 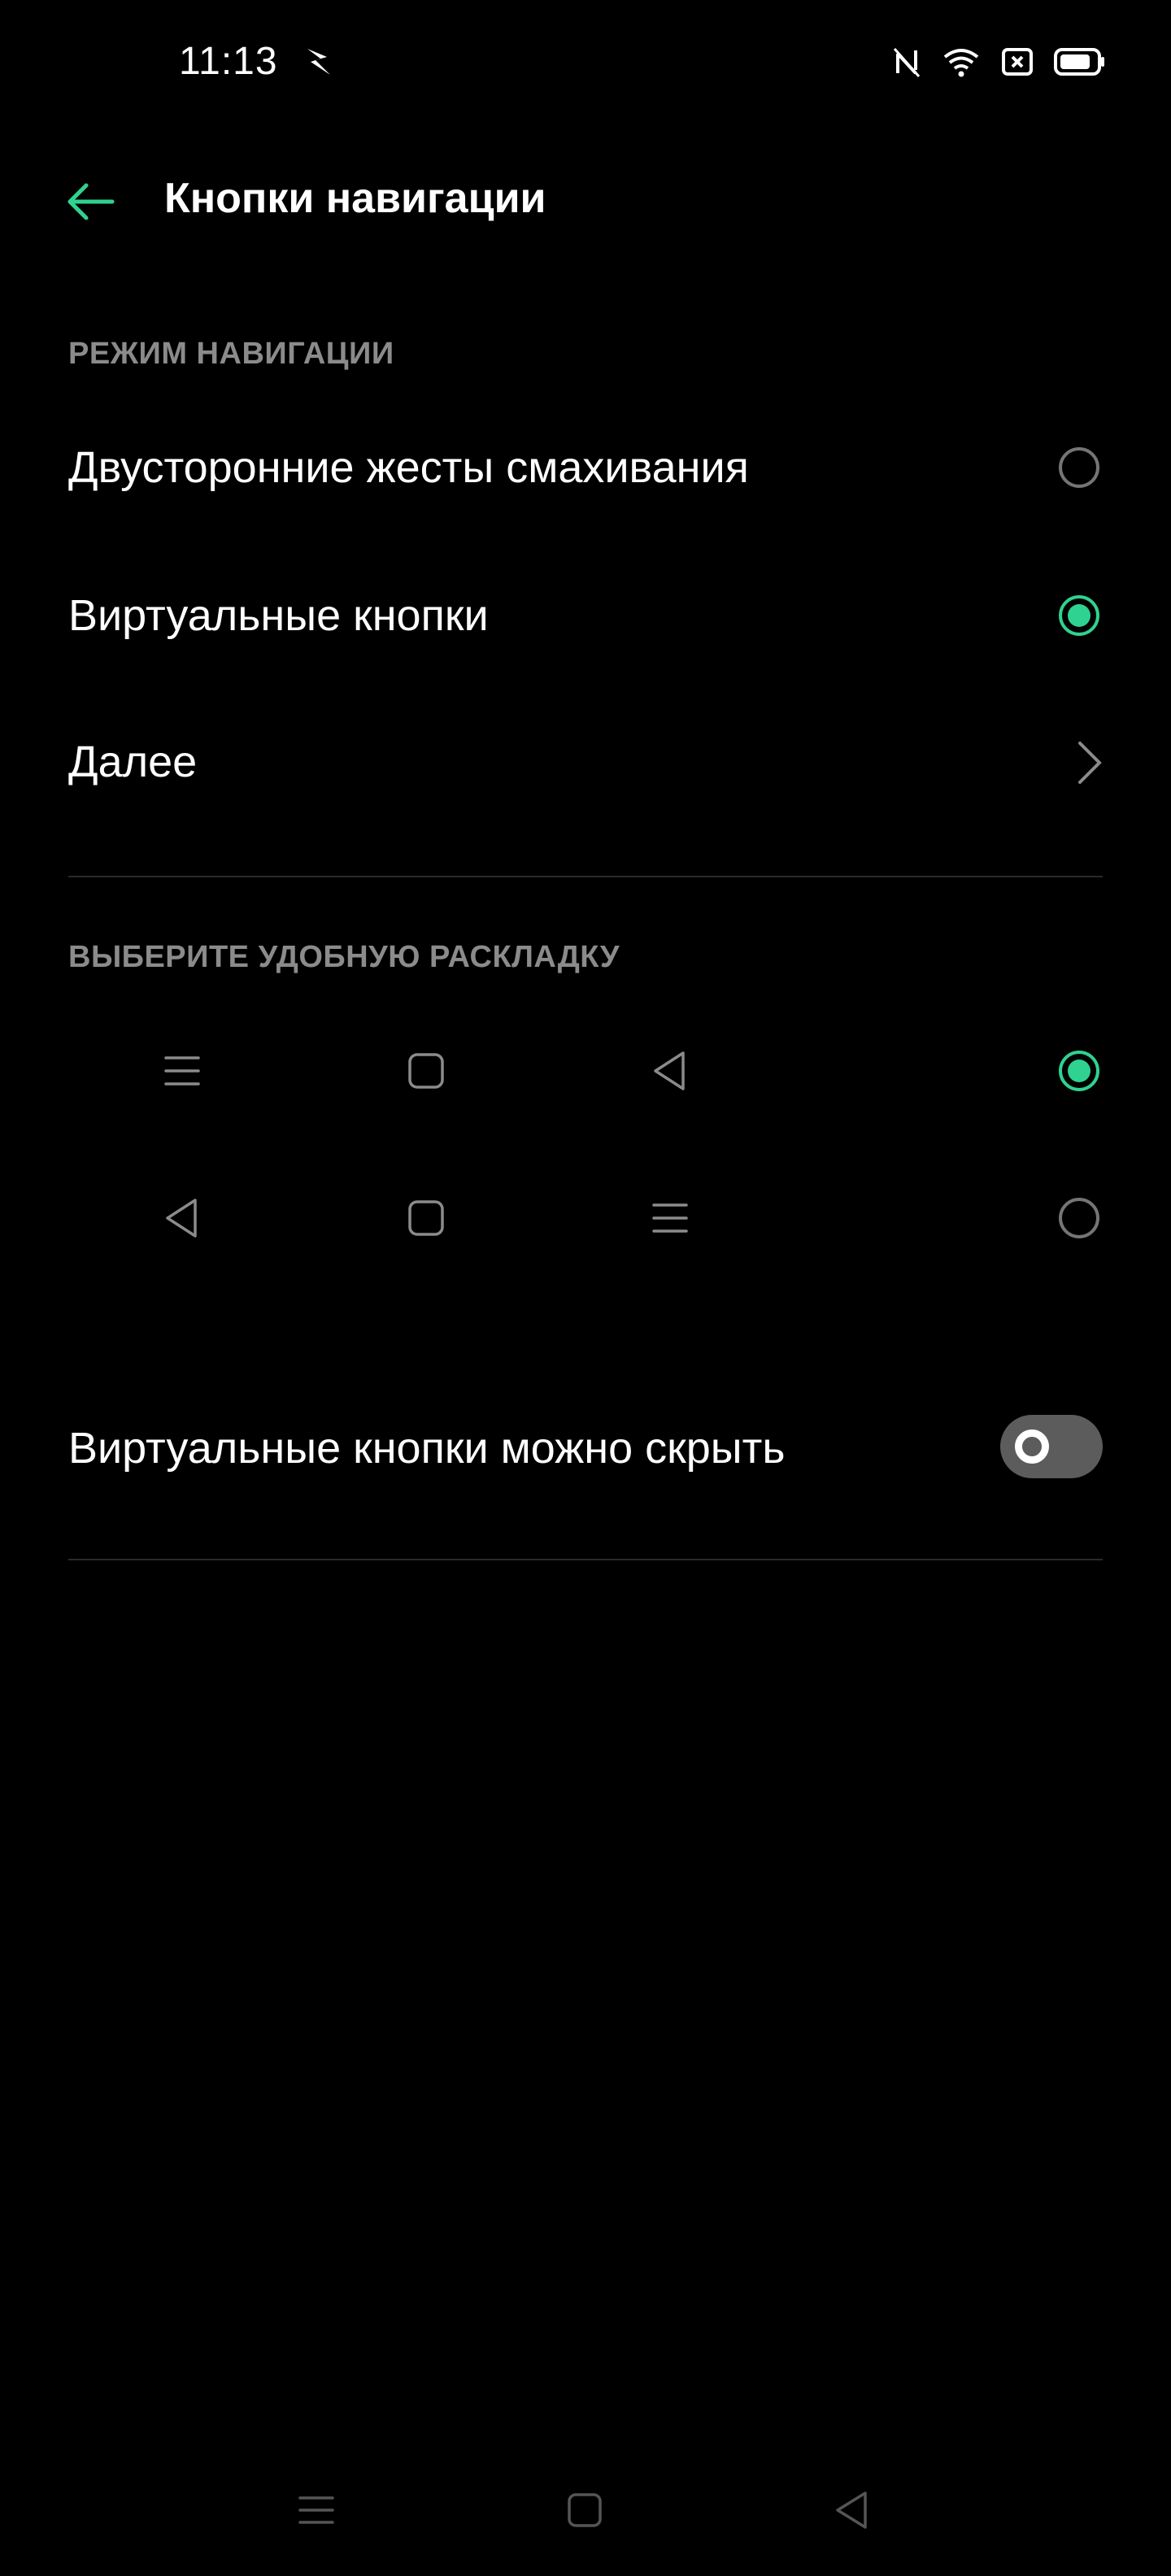 What do you see at coordinates (1052, 1446) in the screenshot?
I see `hide-buttons-toggle` at bounding box center [1052, 1446].